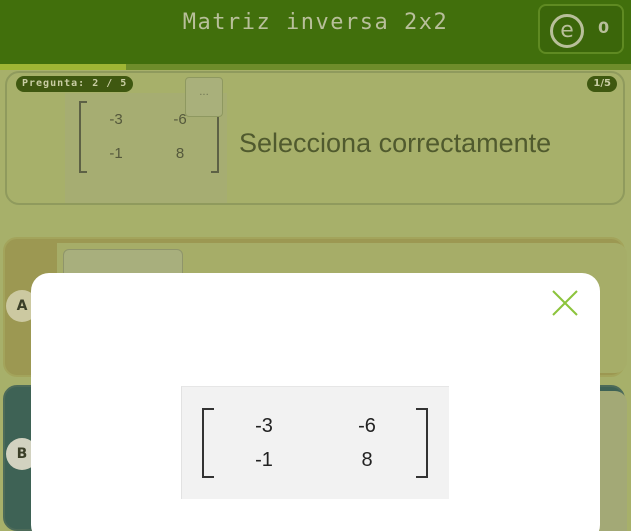 Image resolution: width=631 pixels, height=531 pixels. Describe the element at coordinates (395, 143) in the screenshot. I see `question-prompt: Selecciona correctamente` at that location.